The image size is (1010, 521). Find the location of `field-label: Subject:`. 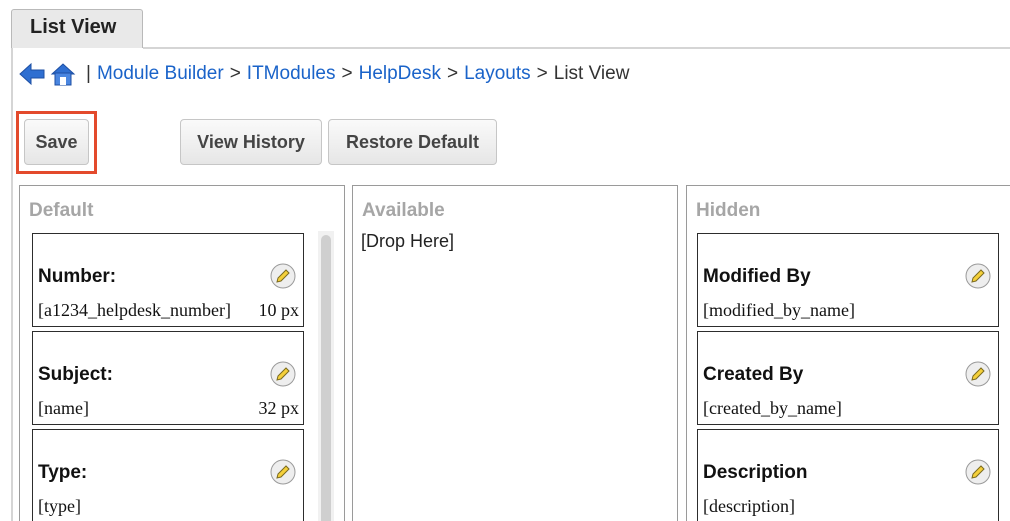

field-label: Subject: is located at coordinates (75, 374).